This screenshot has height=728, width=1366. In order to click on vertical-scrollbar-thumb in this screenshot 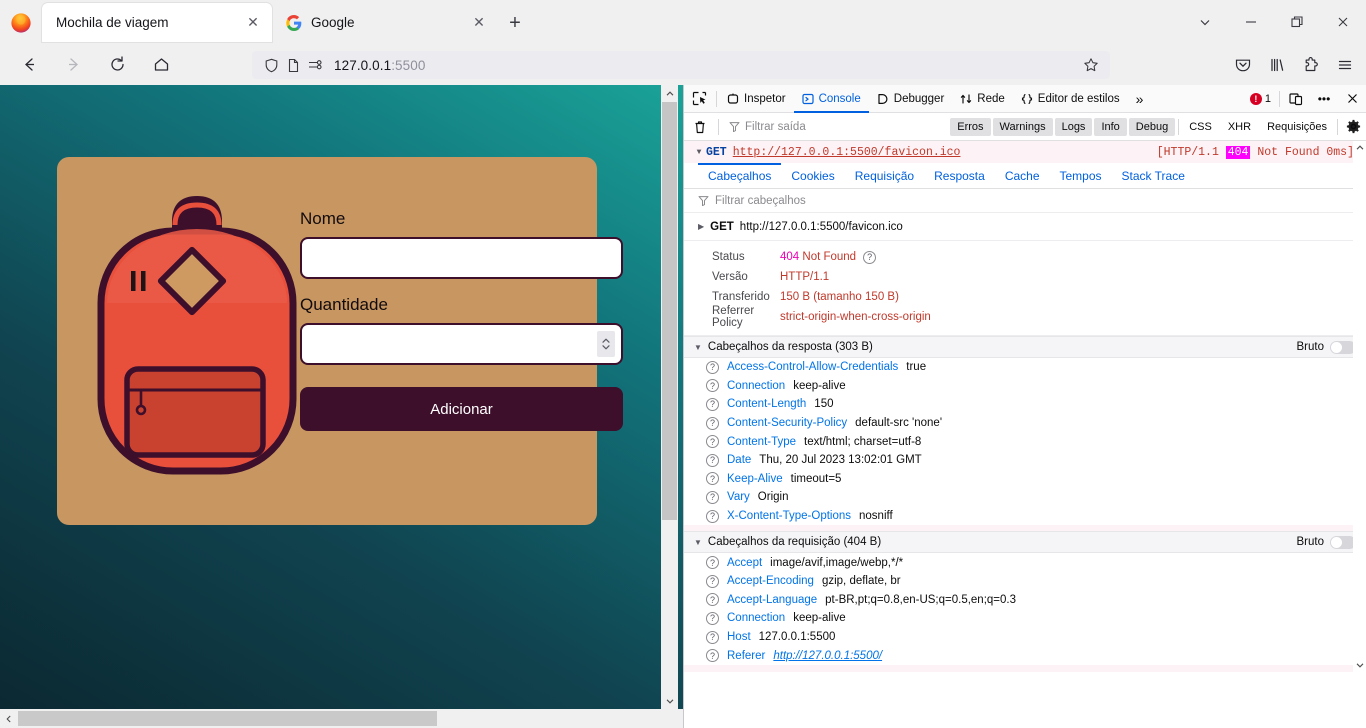, I will do `click(669, 311)`.